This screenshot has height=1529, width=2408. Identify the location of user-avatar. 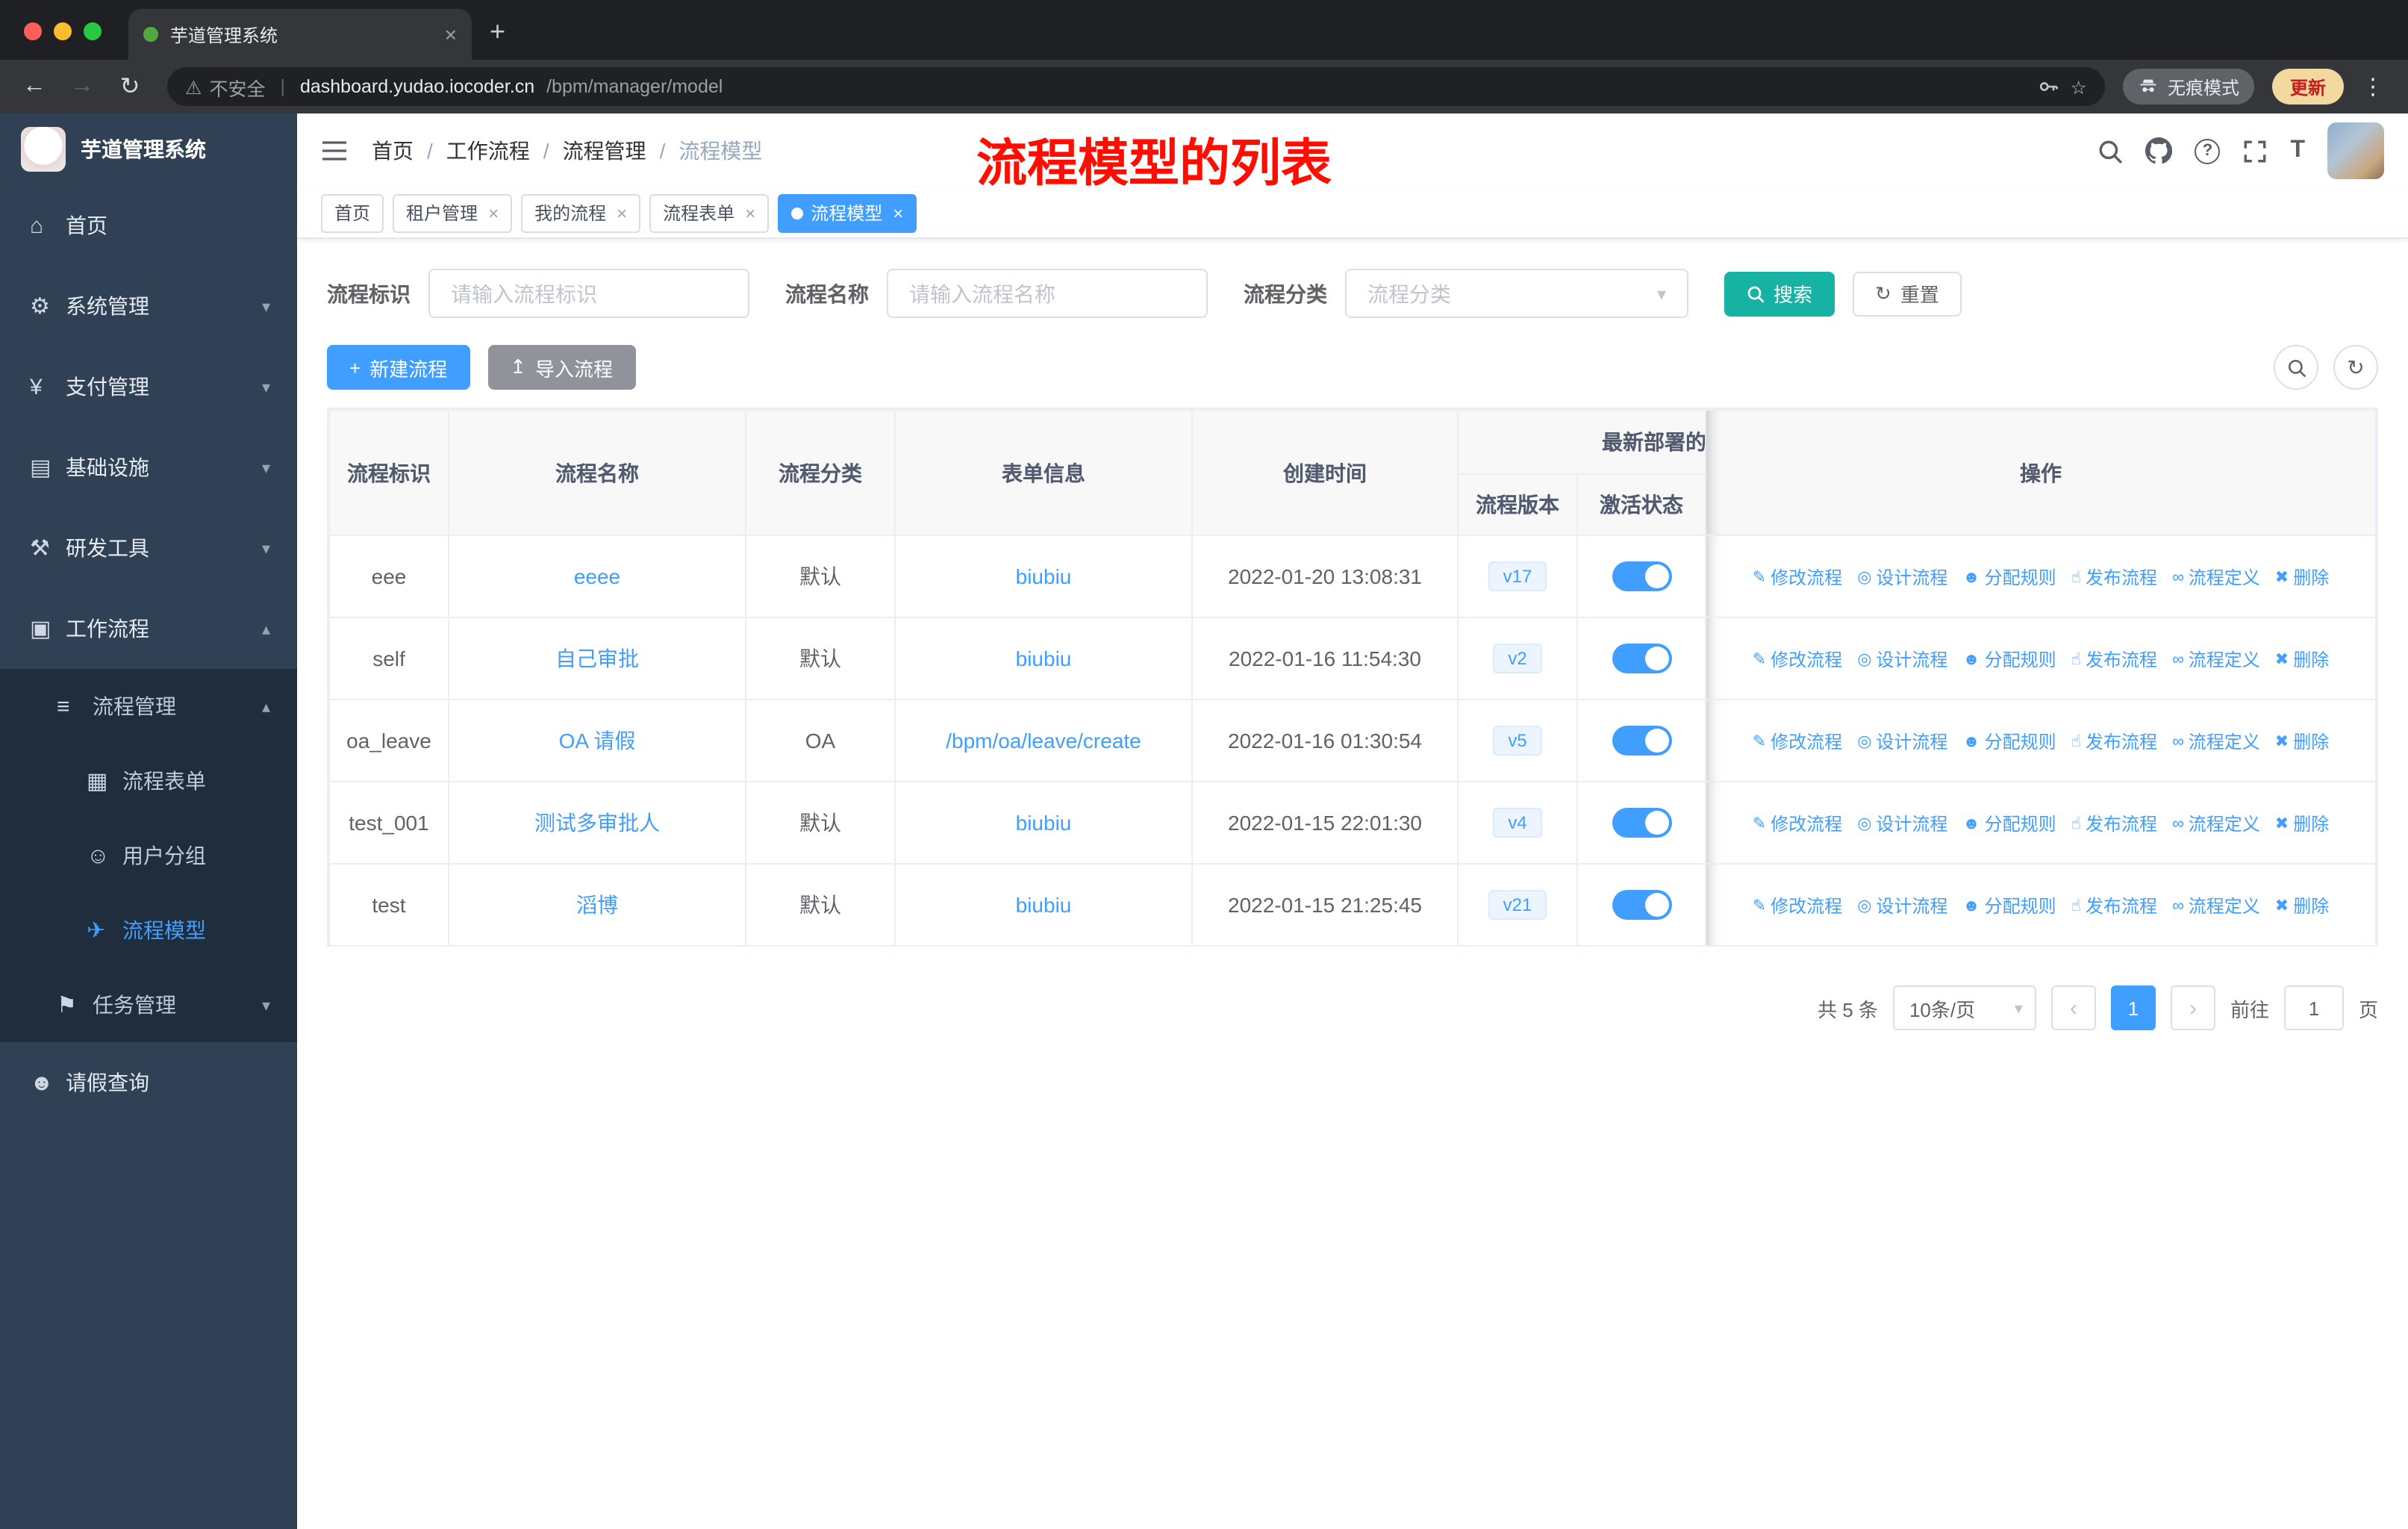
(2355, 150).